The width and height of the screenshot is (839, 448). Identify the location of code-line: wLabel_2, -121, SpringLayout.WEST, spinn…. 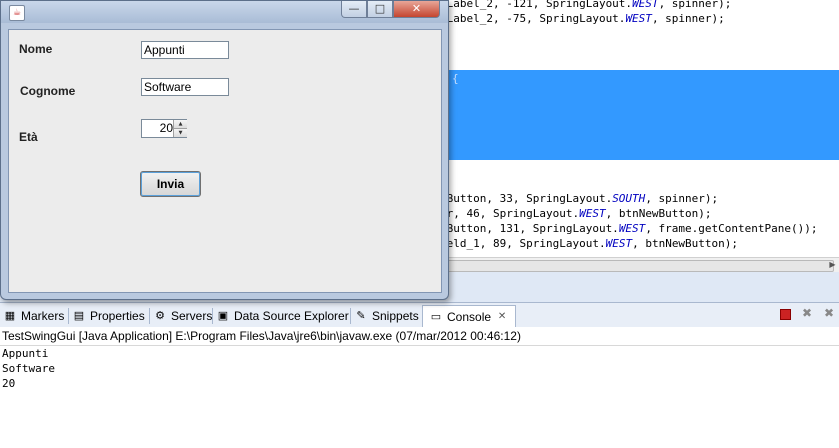
(586, 5).